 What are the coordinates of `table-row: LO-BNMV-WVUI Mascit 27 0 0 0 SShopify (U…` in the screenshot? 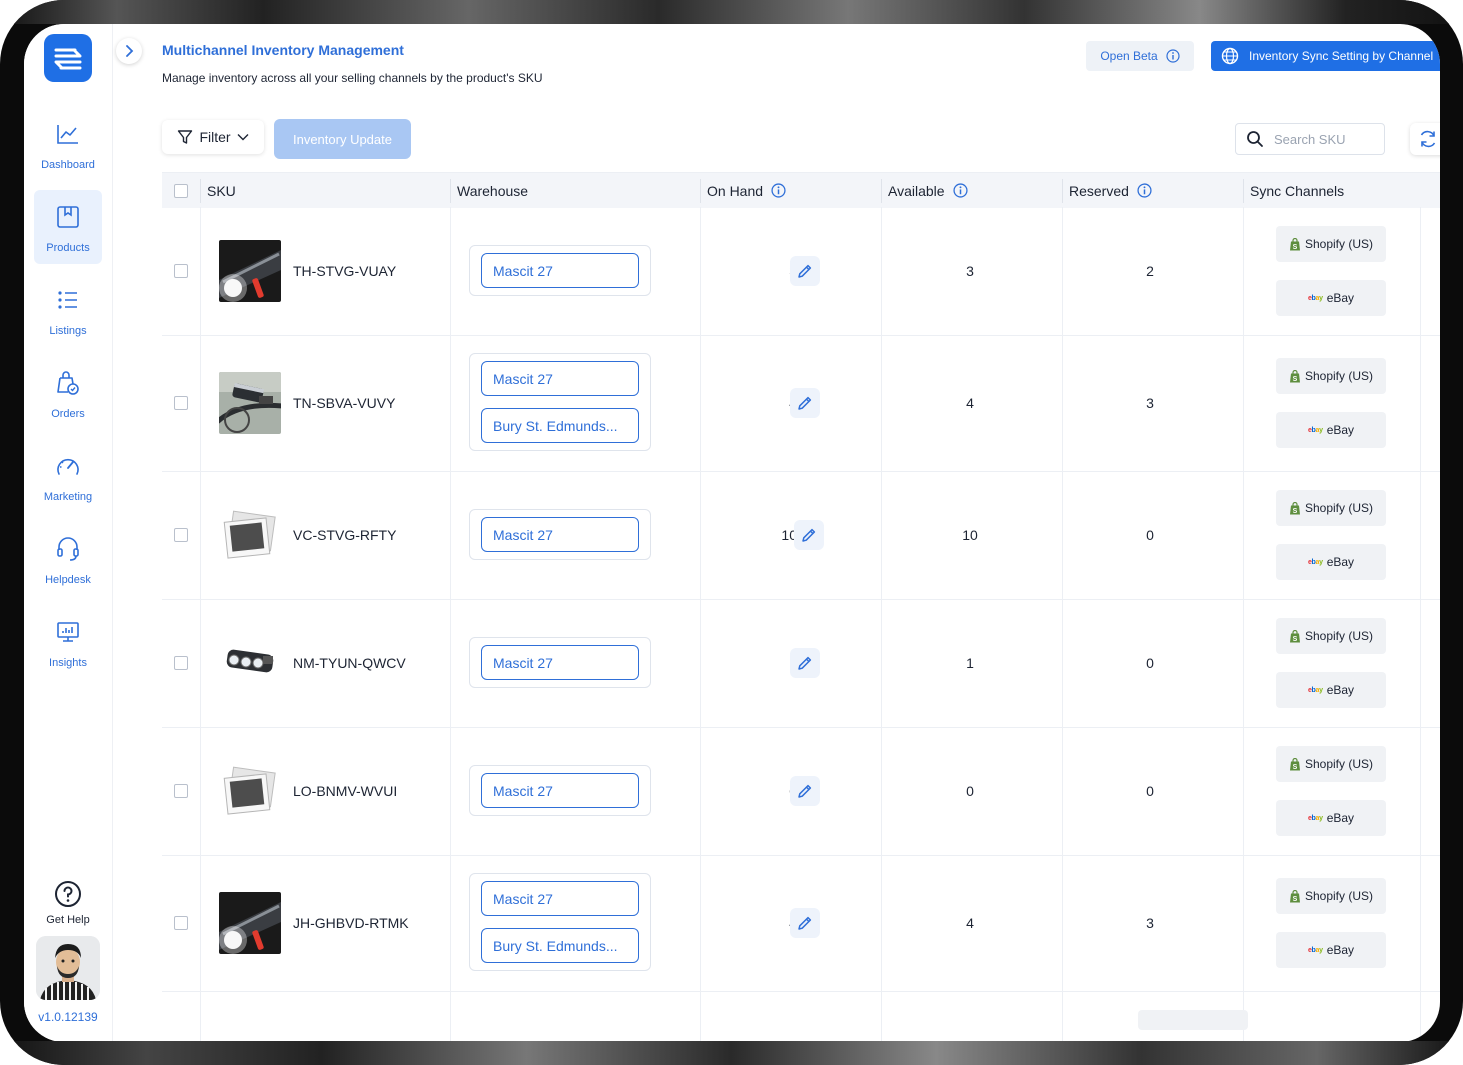 It's located at (801, 791).